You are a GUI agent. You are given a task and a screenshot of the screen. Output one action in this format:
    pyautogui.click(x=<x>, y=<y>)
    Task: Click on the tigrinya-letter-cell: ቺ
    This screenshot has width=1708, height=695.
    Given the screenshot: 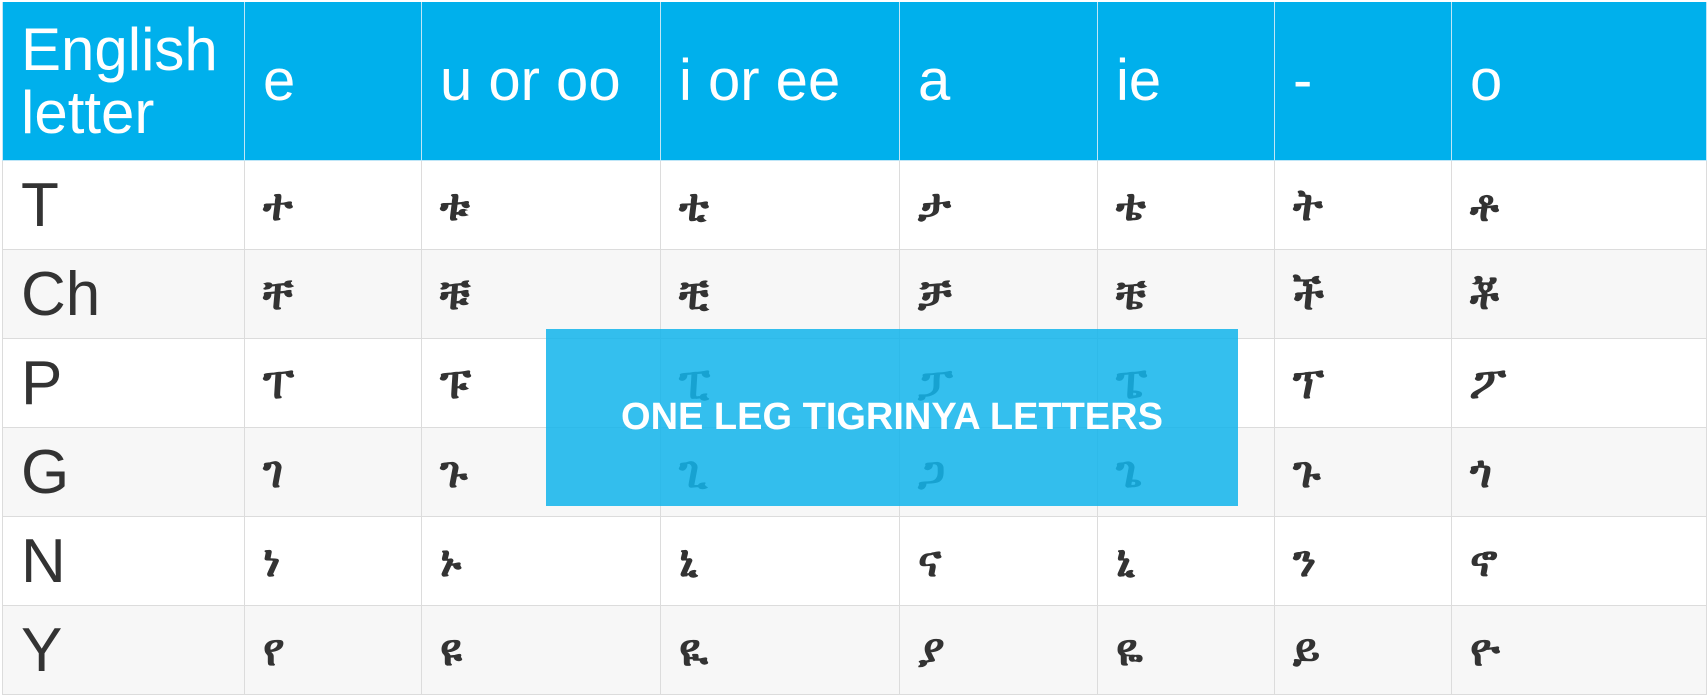 What is the action you would take?
    pyautogui.click(x=780, y=294)
    